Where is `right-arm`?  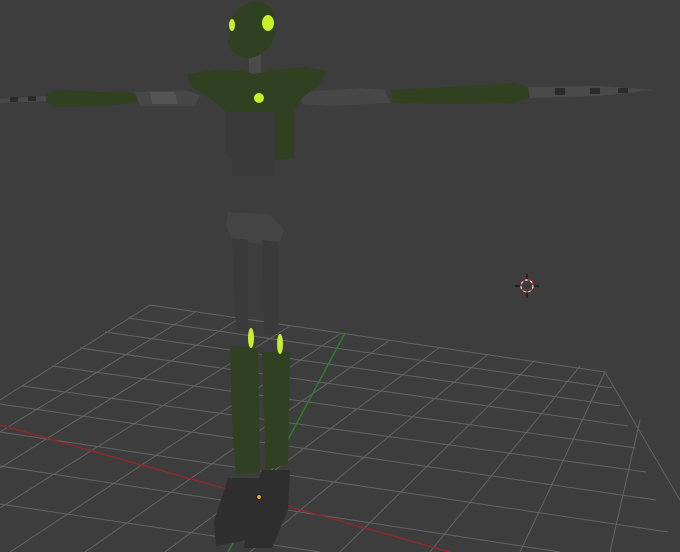 right-arm is located at coordinates (477, 94).